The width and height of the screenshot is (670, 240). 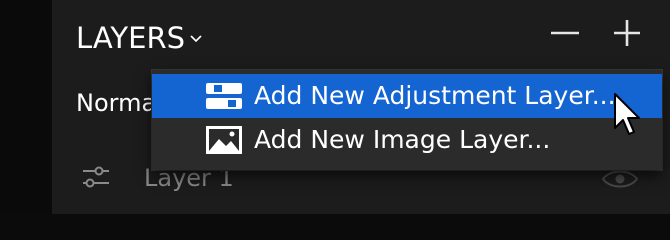 What do you see at coordinates (131, 38) in the screenshot?
I see `layers-title: LAYERS` at bounding box center [131, 38].